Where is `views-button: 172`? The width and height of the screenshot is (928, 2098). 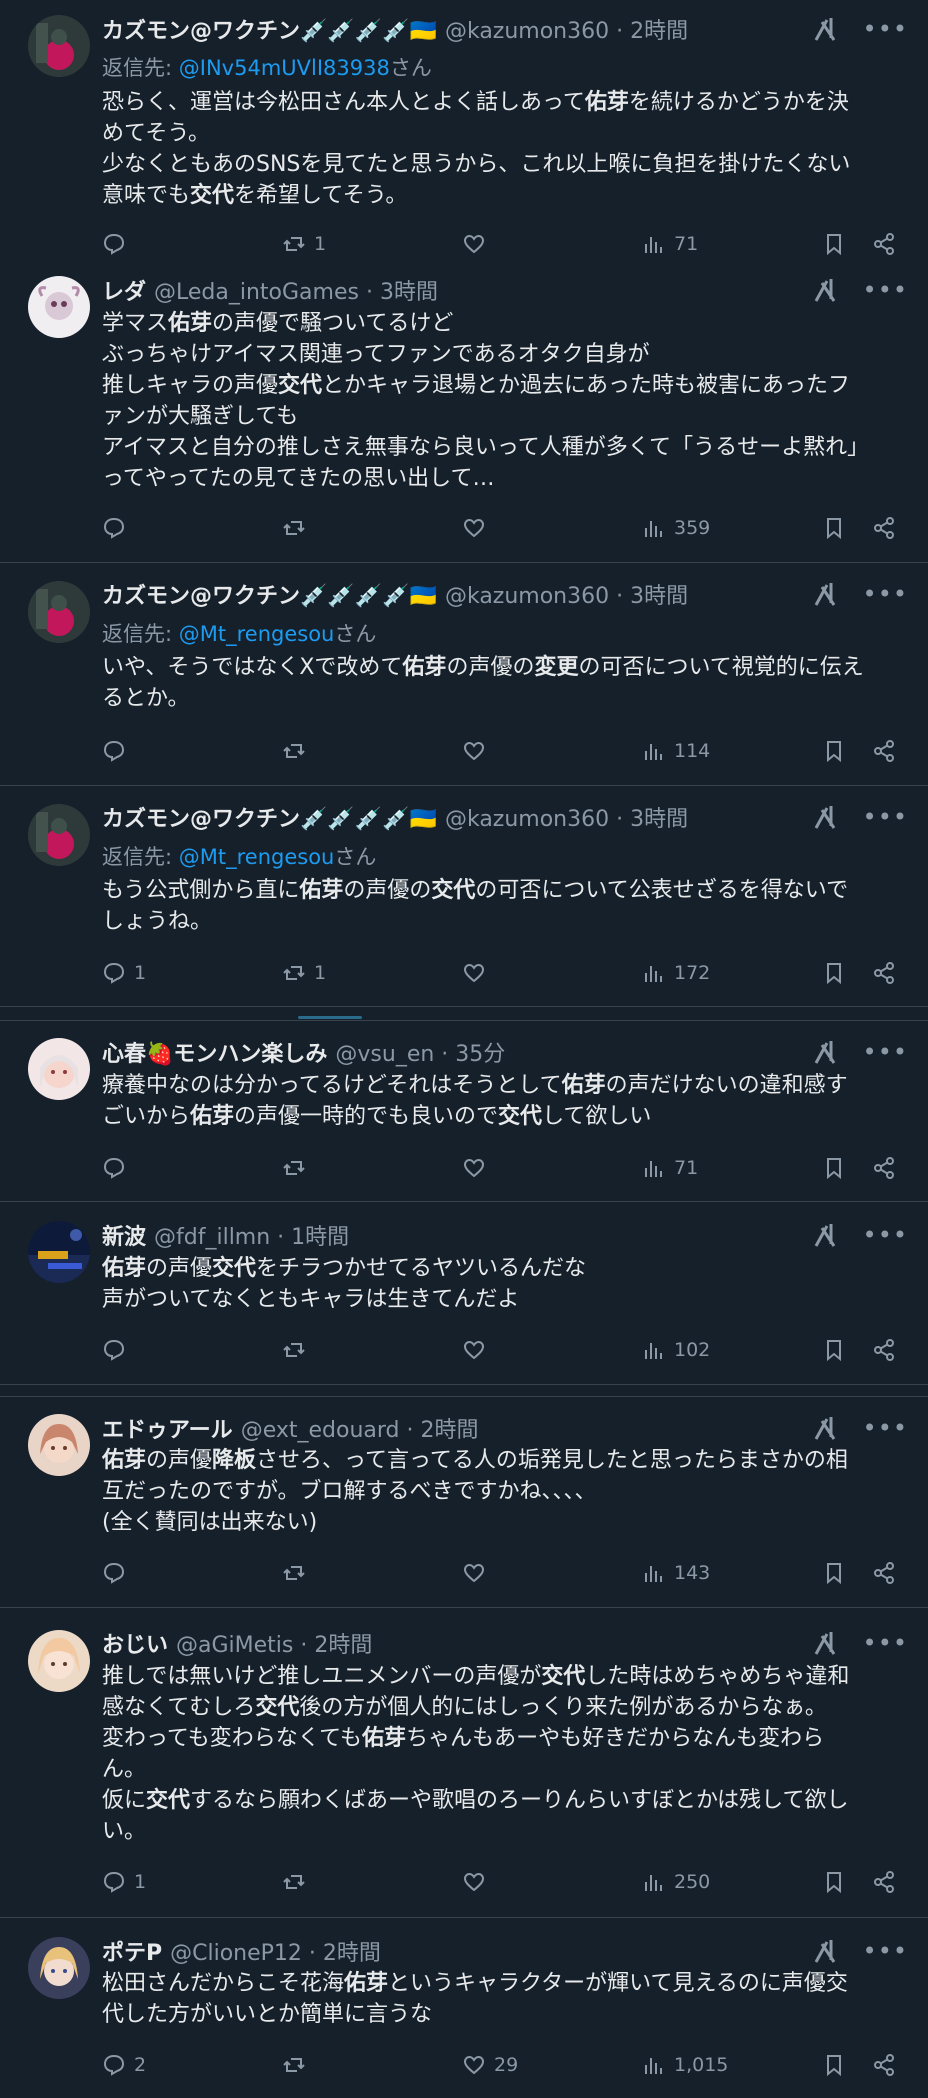 views-button: 172 is located at coordinates (676, 973).